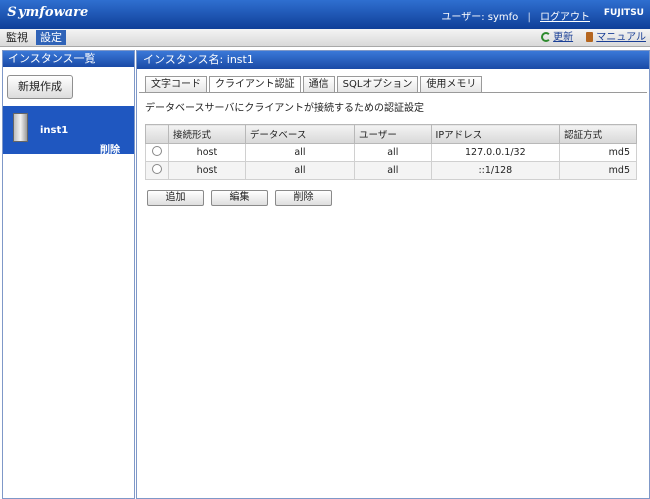 The width and height of the screenshot is (650, 499). What do you see at coordinates (451, 84) in the screenshot?
I see `tab-memory: 使用メモリ` at bounding box center [451, 84].